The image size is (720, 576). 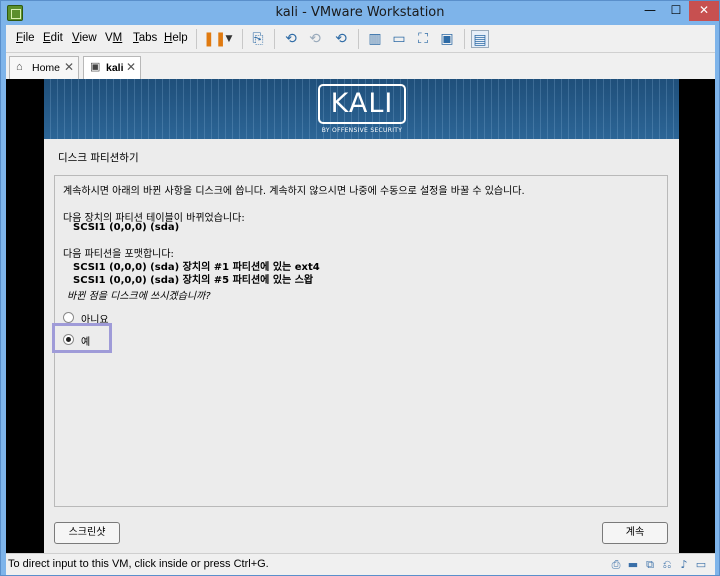 What do you see at coordinates (315, 39) in the screenshot?
I see `revert-snapshot-icon: ⟲` at bounding box center [315, 39].